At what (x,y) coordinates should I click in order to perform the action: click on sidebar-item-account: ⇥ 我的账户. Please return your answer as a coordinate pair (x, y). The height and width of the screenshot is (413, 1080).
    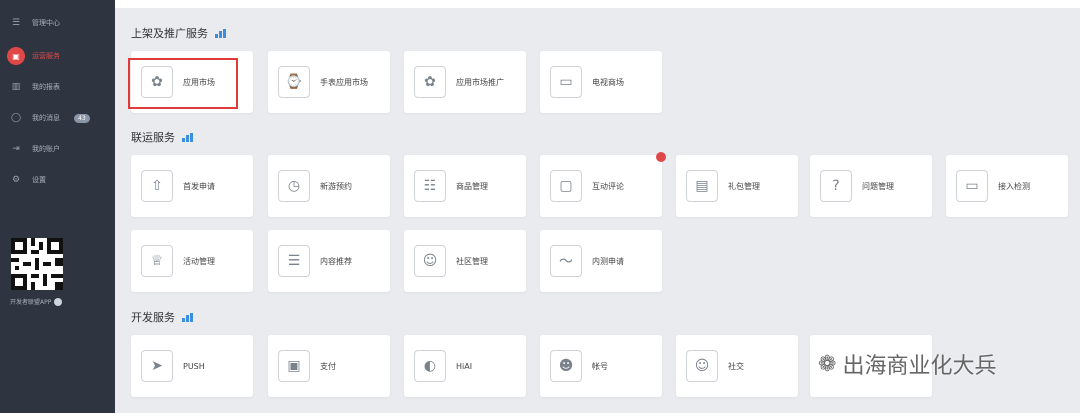
    Looking at the image, I should click on (57, 149).